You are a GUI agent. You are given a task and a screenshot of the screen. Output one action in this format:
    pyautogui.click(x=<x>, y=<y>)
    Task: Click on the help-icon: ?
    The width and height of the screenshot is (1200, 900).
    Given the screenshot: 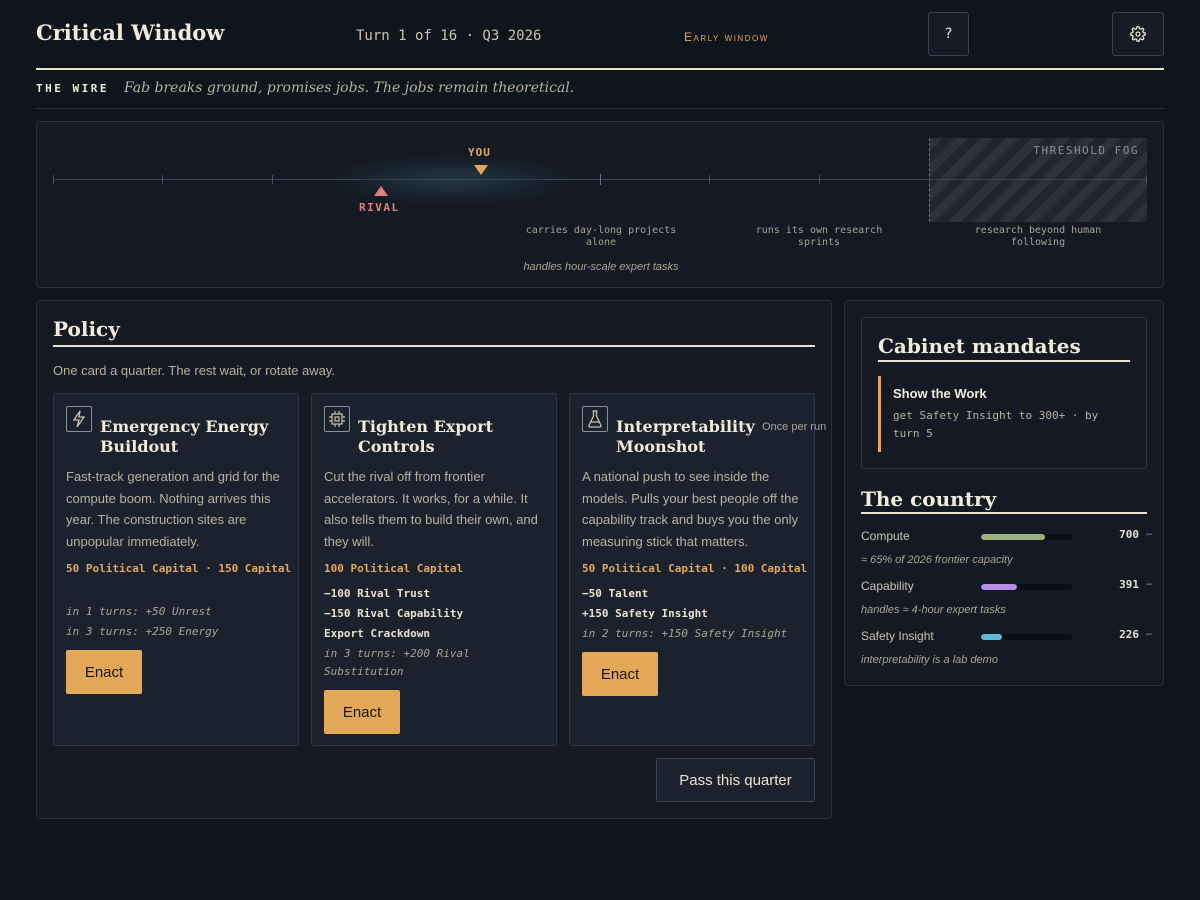 What is the action you would take?
    pyautogui.click(x=948, y=34)
    